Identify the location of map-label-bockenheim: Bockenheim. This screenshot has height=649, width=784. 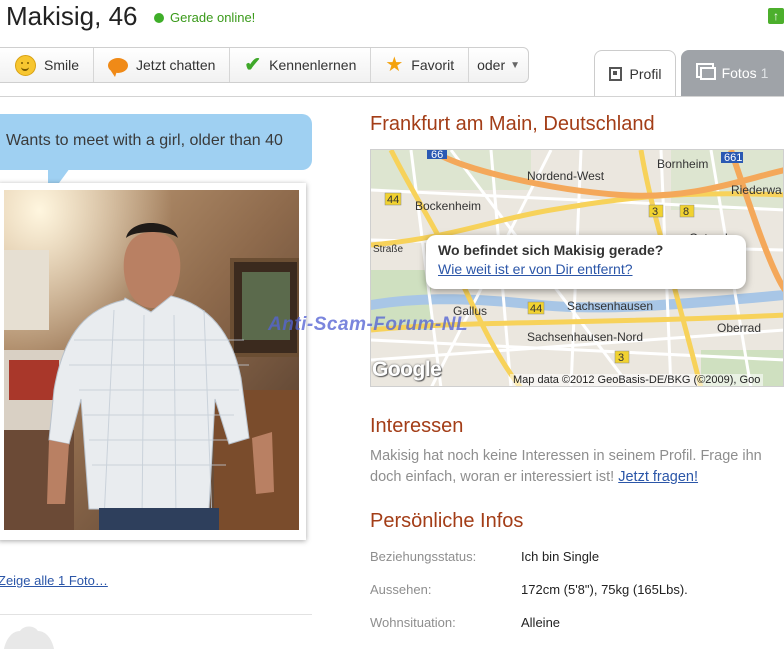
(448, 206).